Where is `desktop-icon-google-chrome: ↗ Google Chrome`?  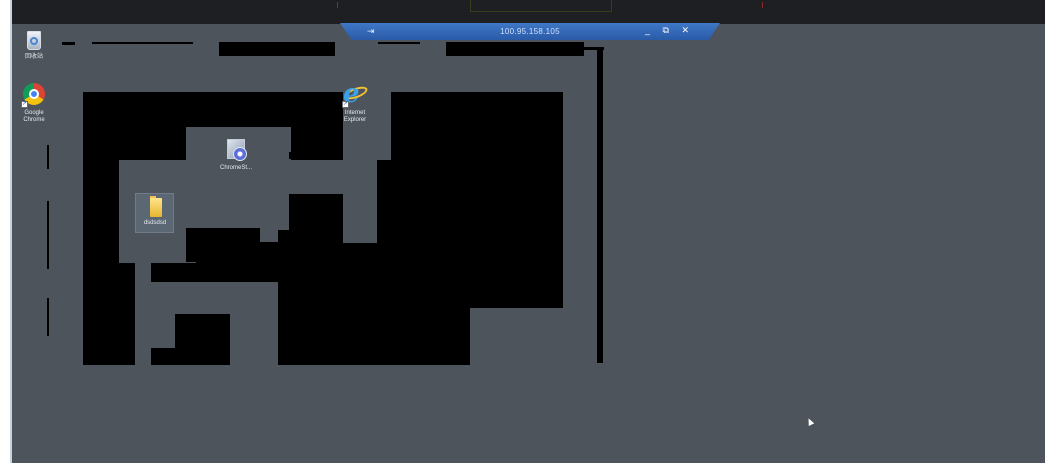
desktop-icon-google-chrome: ↗ Google Chrome is located at coordinates (34, 103).